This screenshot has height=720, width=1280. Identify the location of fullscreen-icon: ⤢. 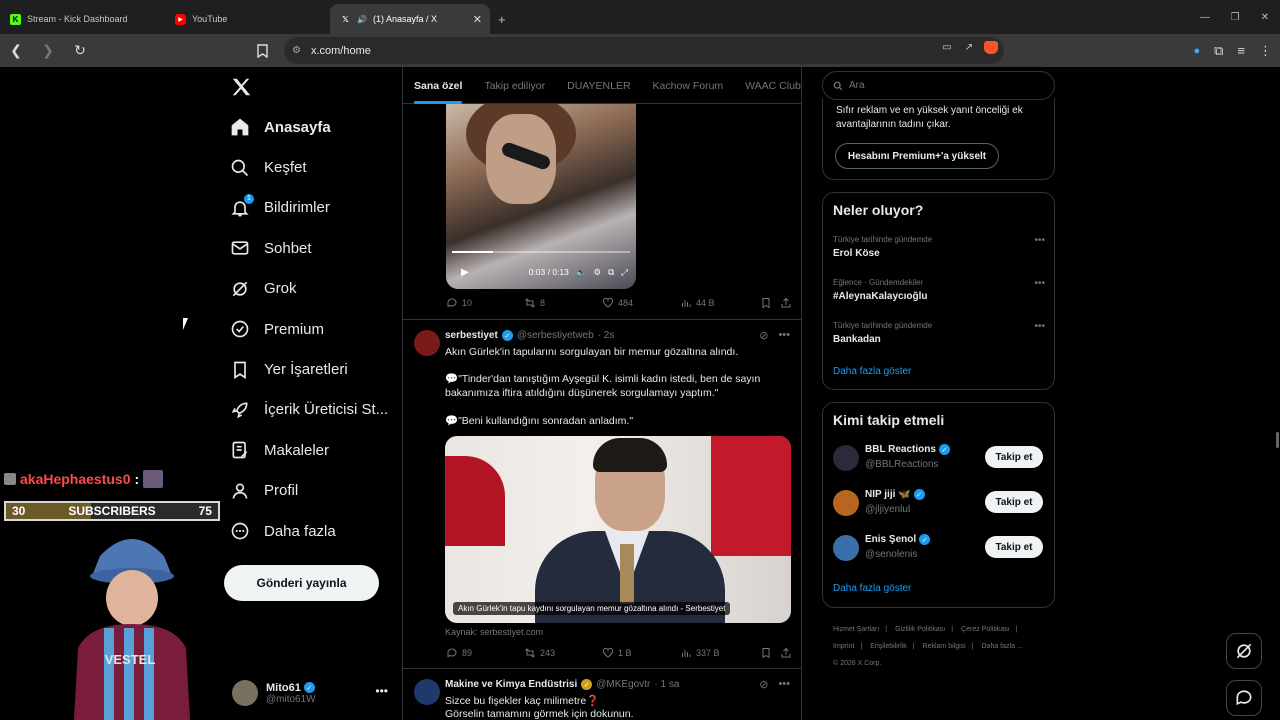
(624, 272).